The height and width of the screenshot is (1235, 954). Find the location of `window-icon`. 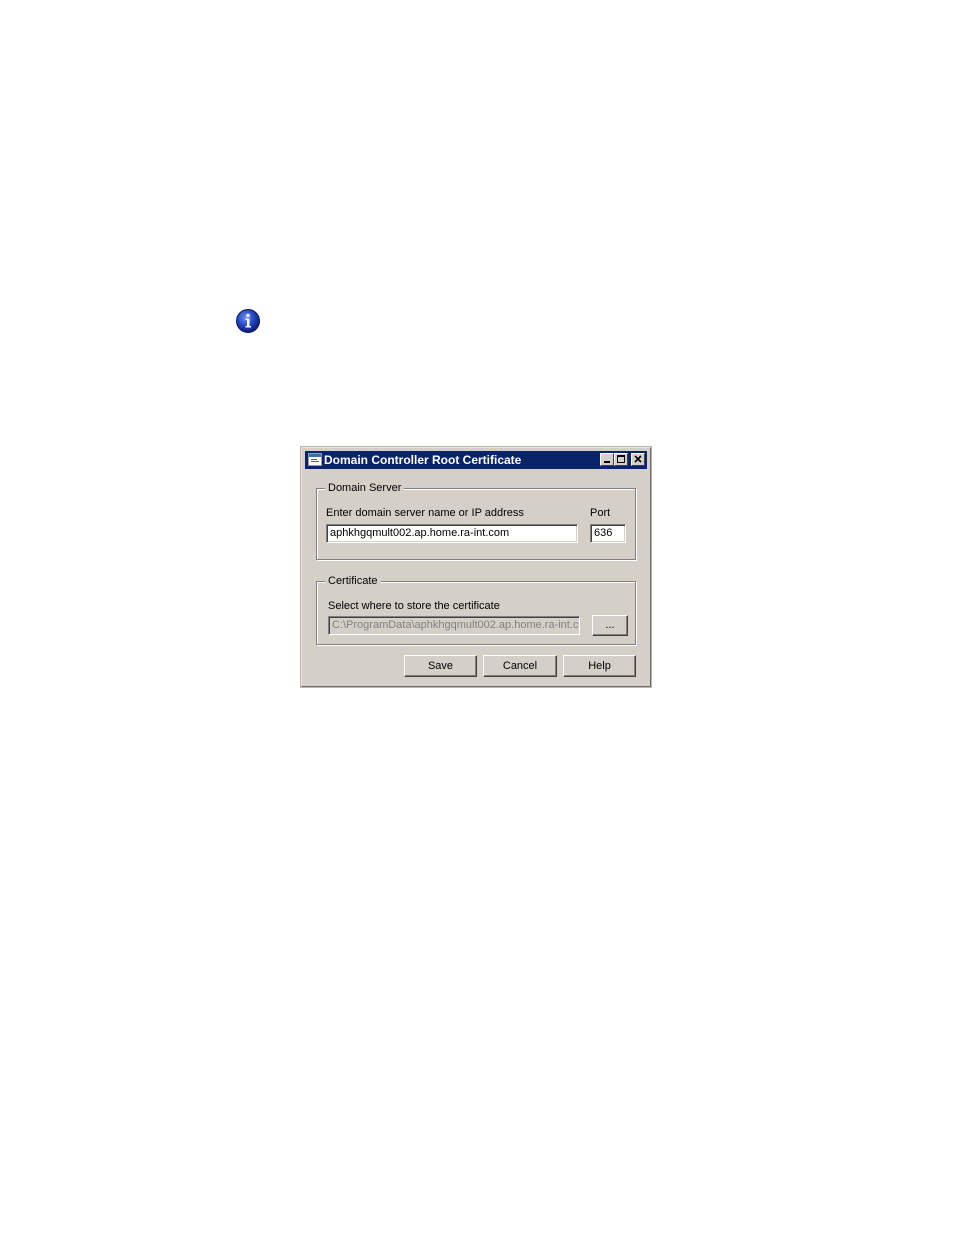

window-icon is located at coordinates (315, 459).